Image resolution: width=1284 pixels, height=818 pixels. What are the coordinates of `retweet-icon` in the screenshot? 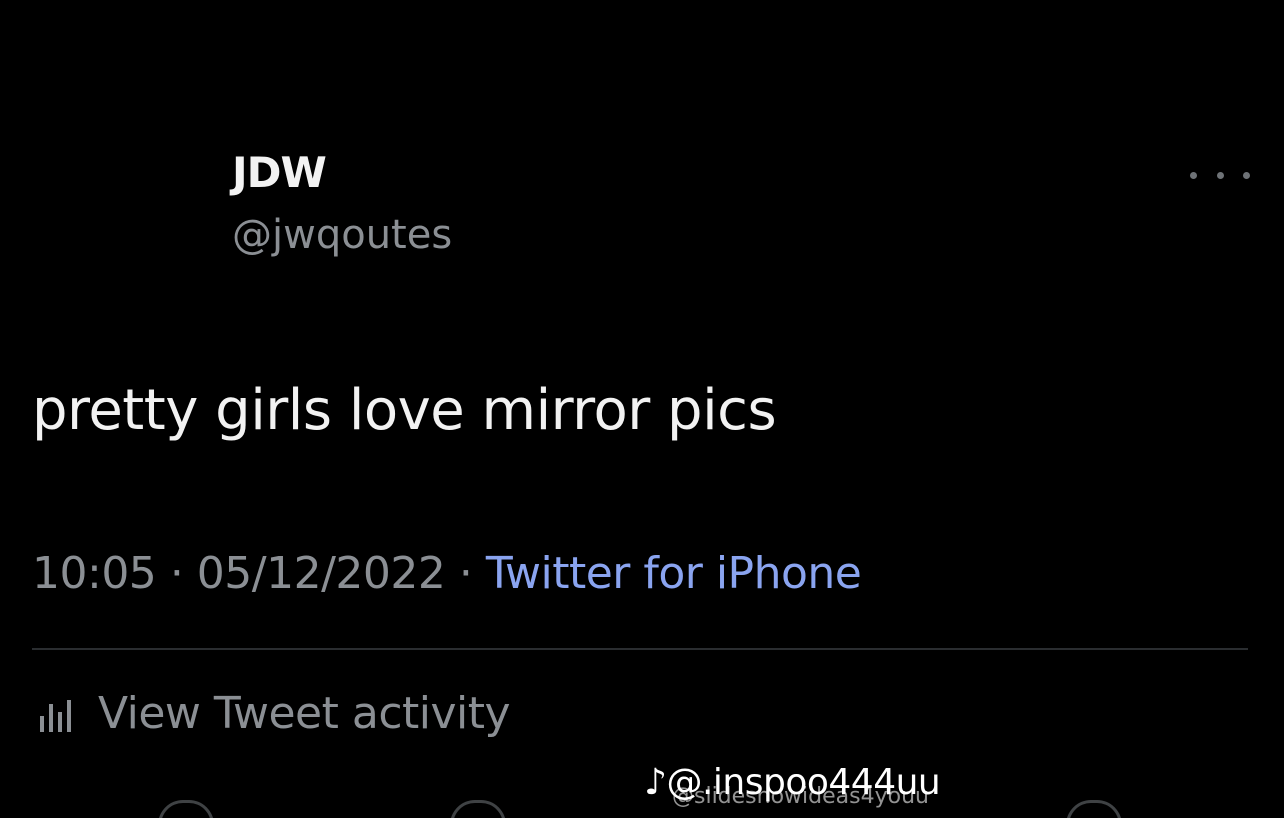 It's located at (478, 809).